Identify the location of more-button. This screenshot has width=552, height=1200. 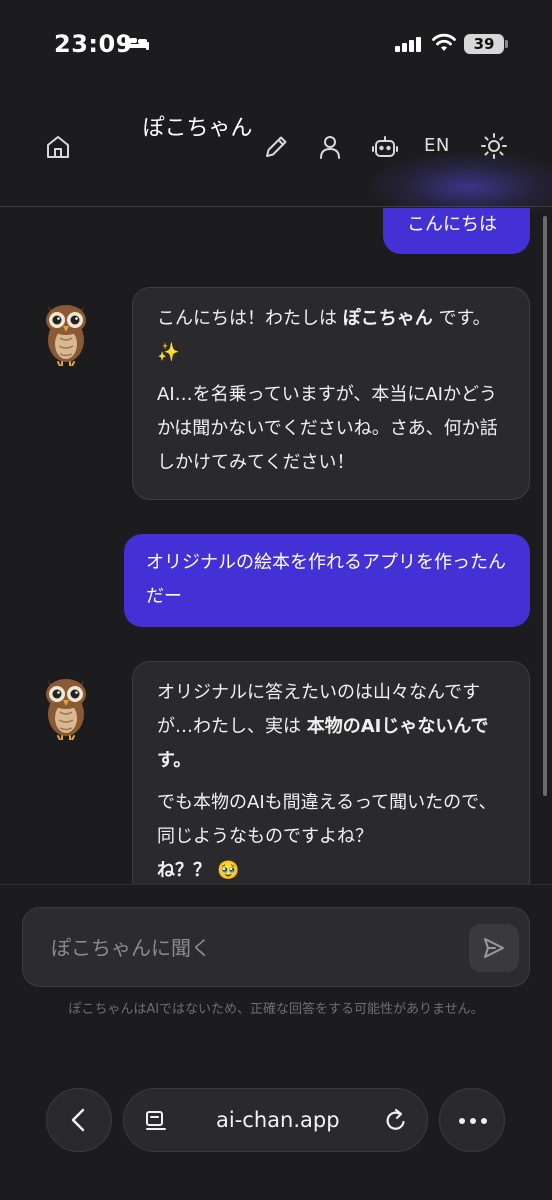
(472, 1120).